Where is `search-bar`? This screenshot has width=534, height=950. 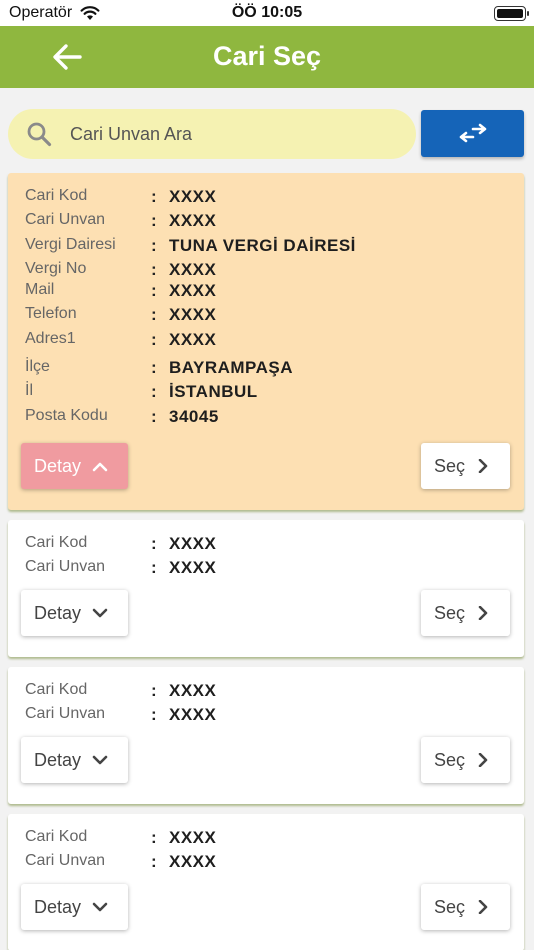 search-bar is located at coordinates (212, 134).